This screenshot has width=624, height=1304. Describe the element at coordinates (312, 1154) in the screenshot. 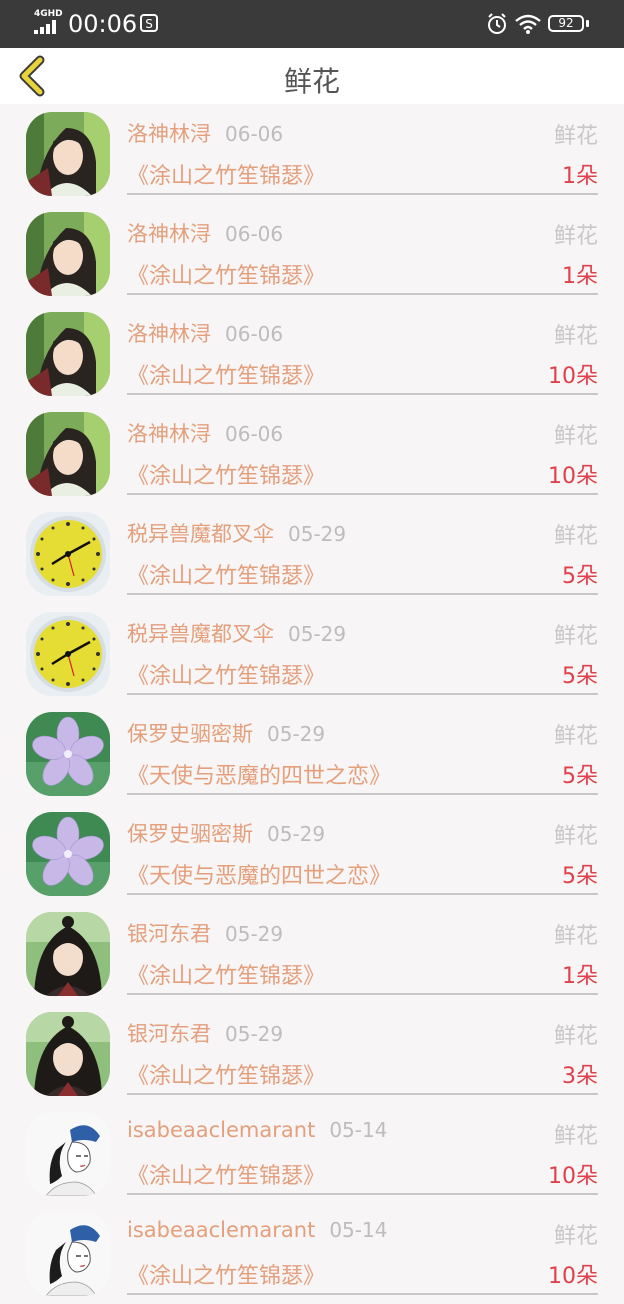

I see `list-item: isabeaaclemarant 05-14 鲜花 《涂山之竹笙锦瑟》 10朵` at that location.